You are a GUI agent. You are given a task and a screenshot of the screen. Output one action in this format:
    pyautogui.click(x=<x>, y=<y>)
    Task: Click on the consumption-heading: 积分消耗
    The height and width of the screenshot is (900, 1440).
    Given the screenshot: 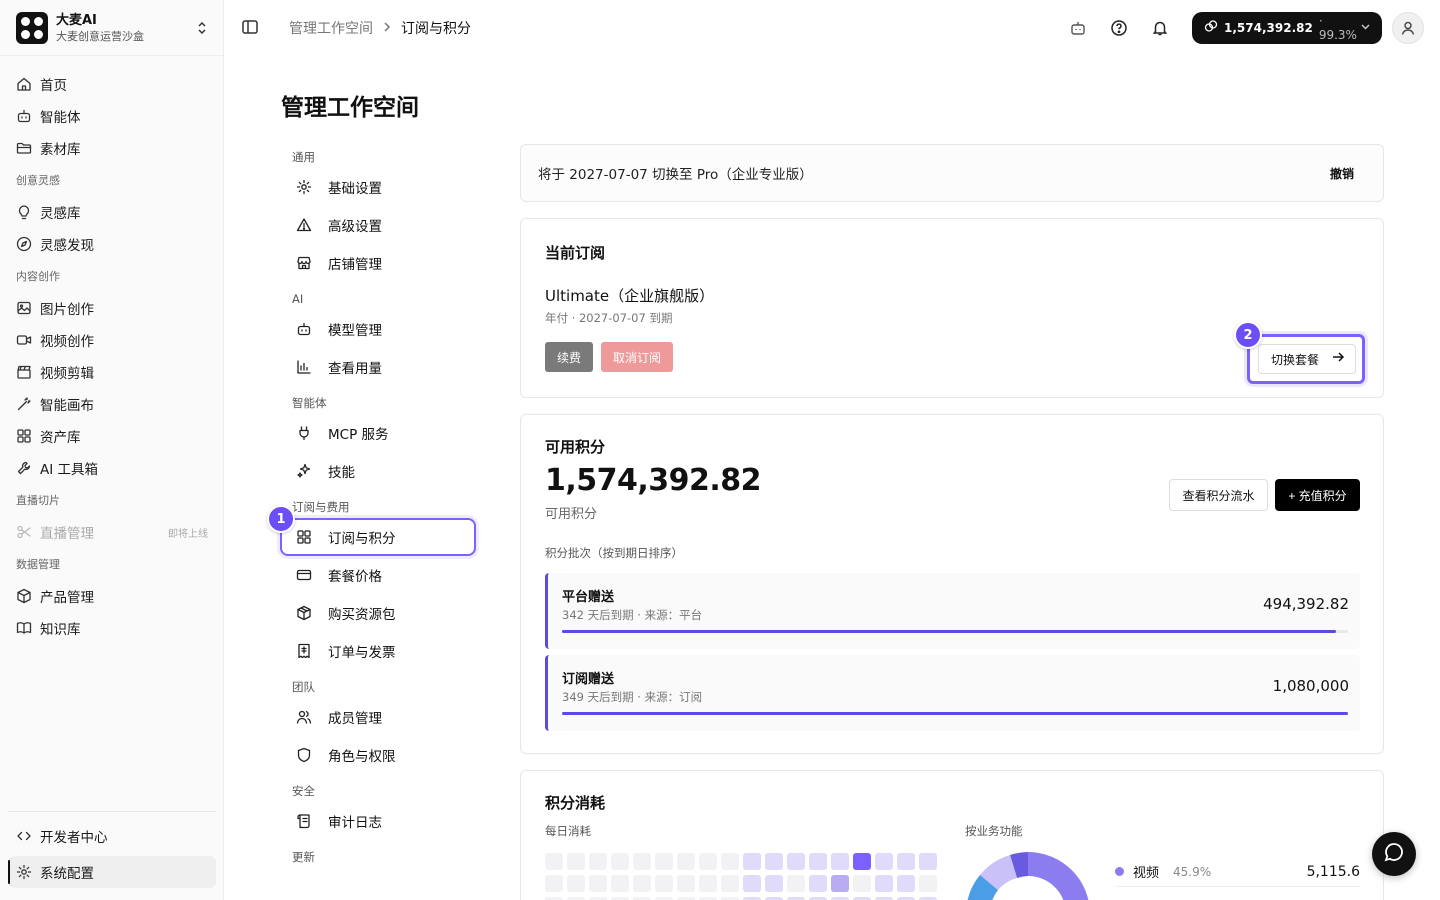 What is the action you would take?
    pyautogui.click(x=575, y=803)
    